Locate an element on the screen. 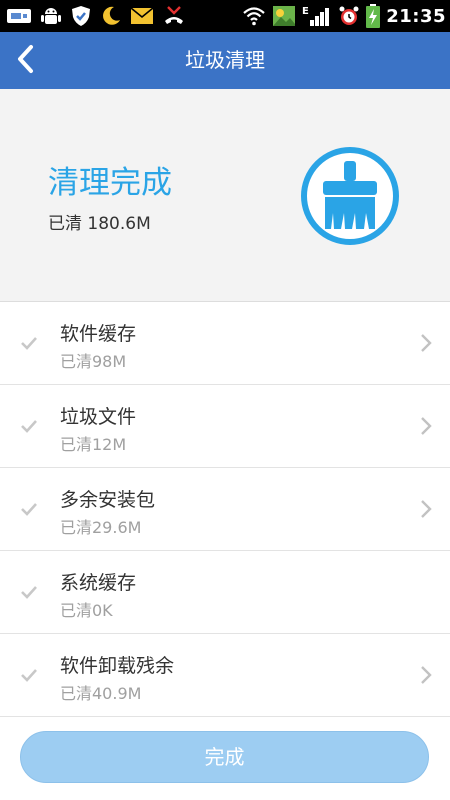  item-cleaned-size: 已清12M is located at coordinates (93, 444).